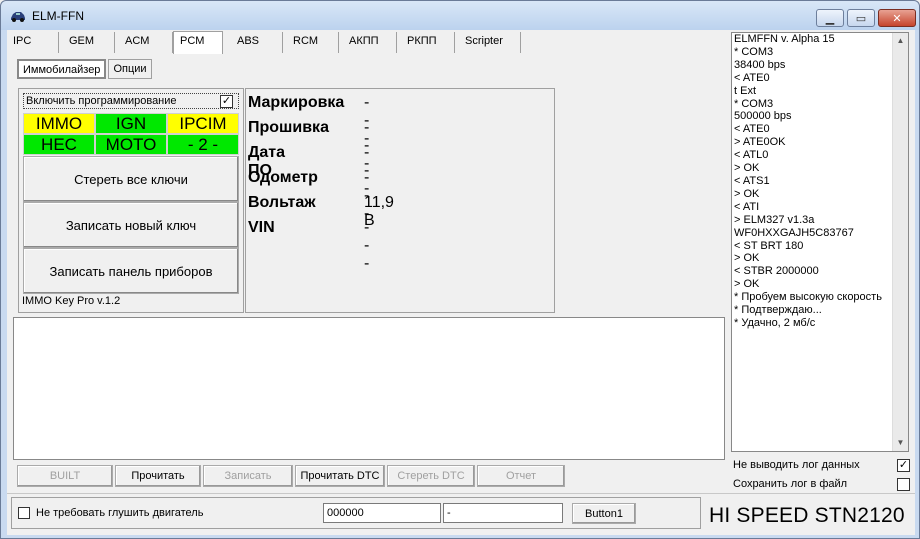 This screenshot has height=539, width=920. What do you see at coordinates (760, 142) in the screenshot?
I see `log-line: > ATE0OK` at bounding box center [760, 142].